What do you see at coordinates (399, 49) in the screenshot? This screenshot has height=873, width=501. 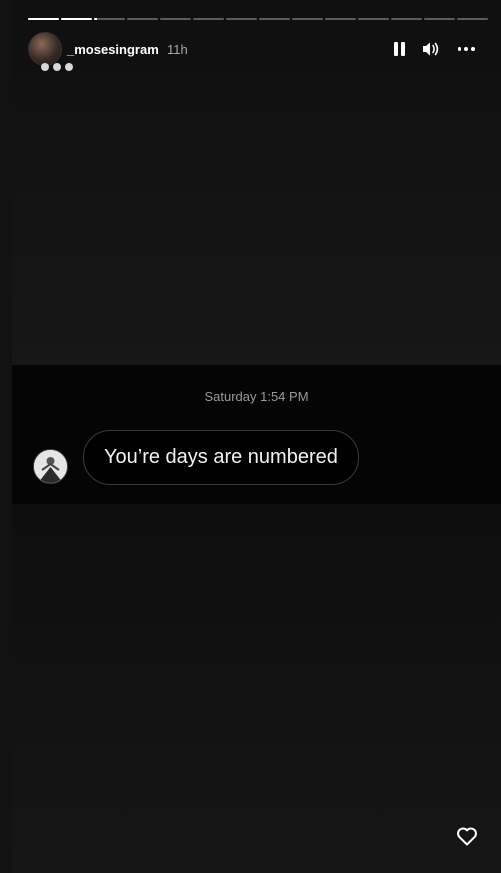 I see `pause-icon` at bounding box center [399, 49].